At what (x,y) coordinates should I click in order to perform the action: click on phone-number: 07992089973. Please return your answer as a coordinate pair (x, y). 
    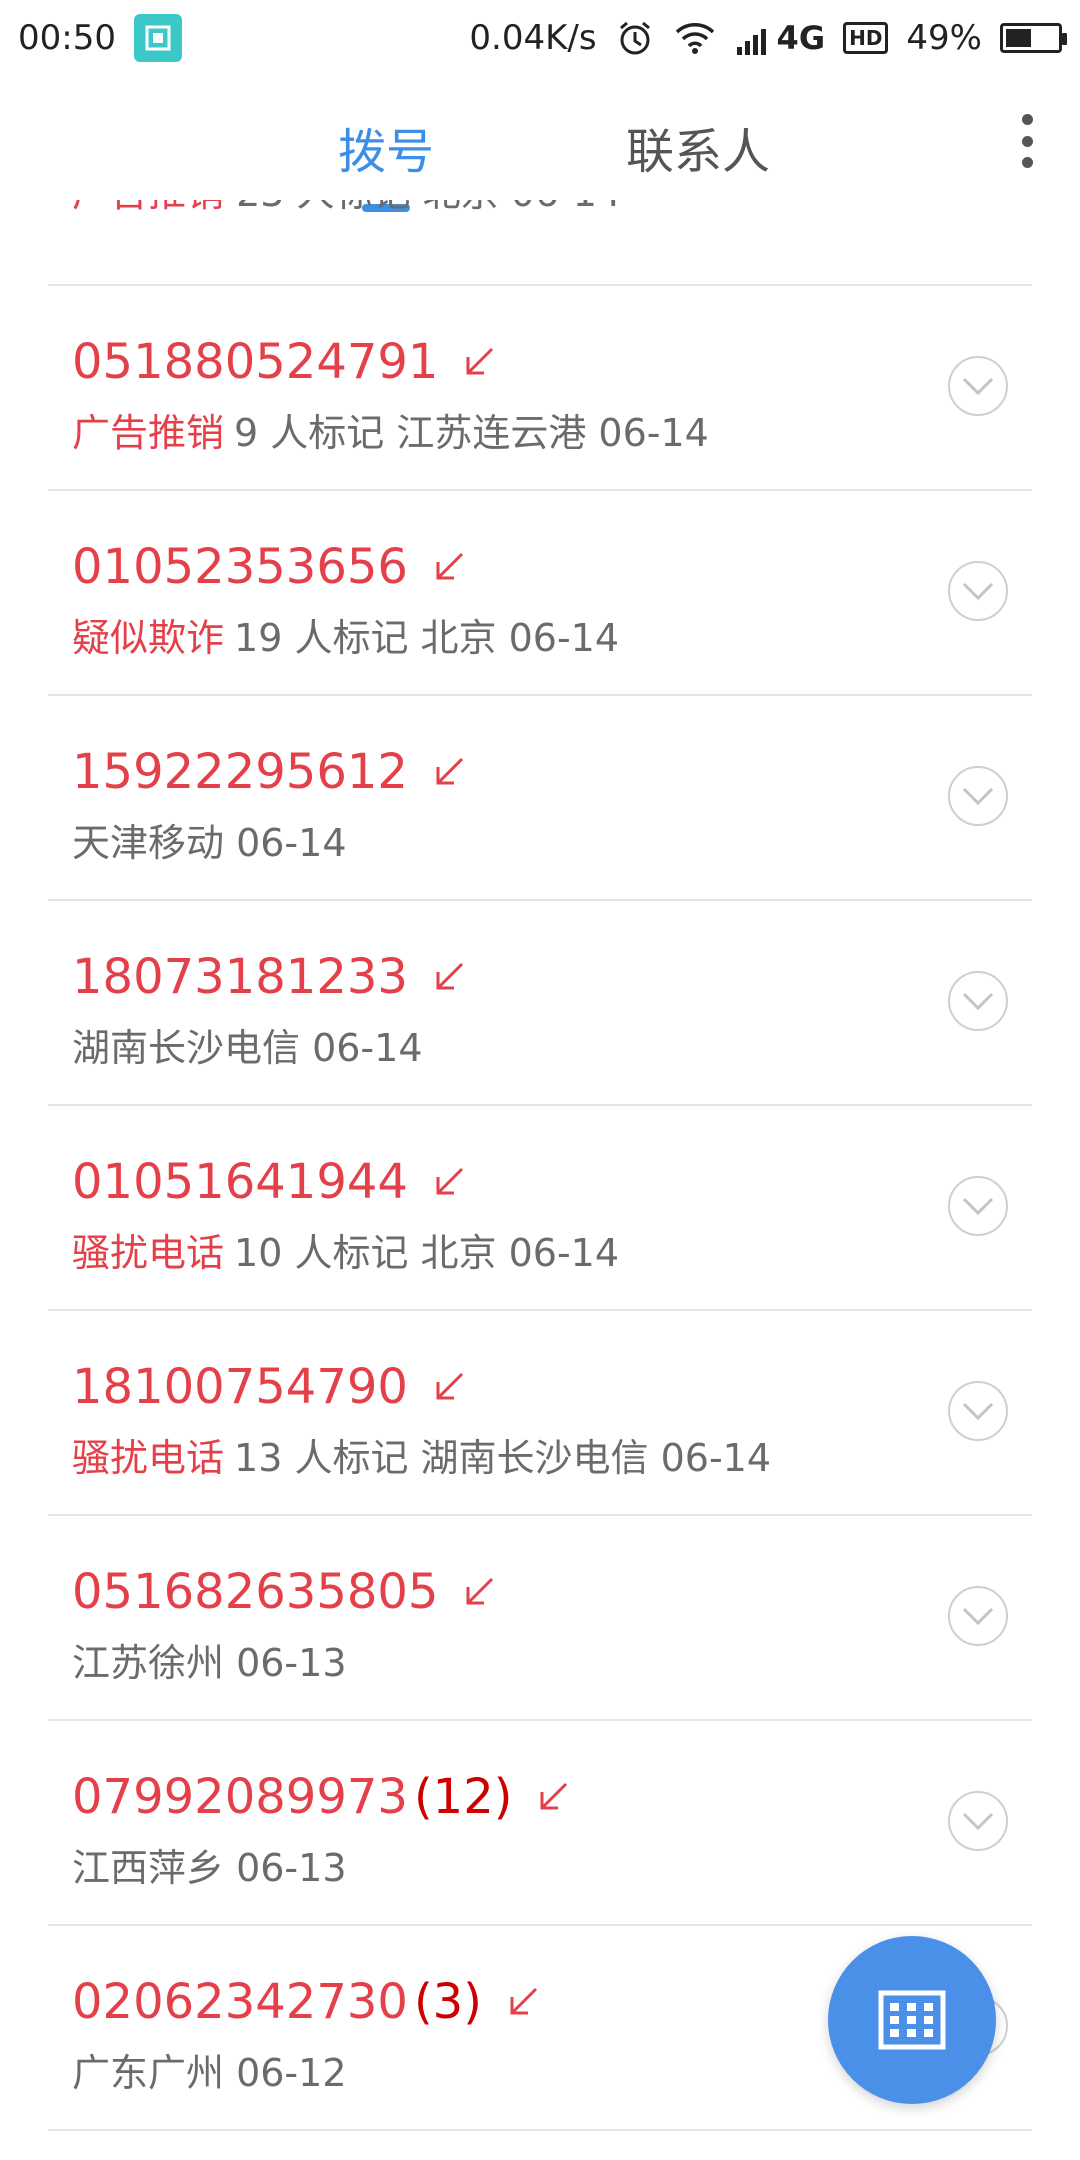
    Looking at the image, I should click on (240, 1797).